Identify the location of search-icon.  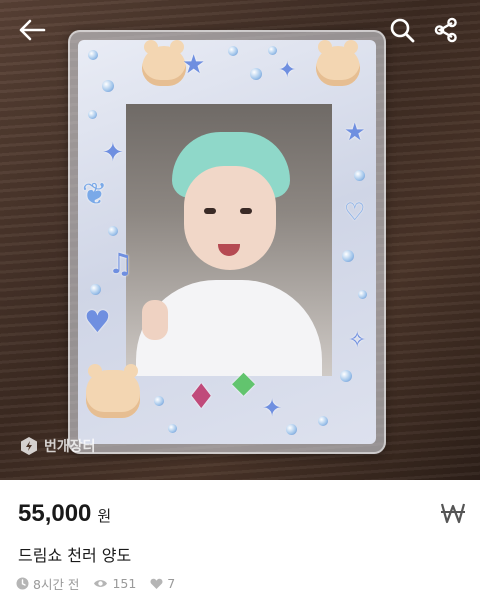
(402, 30).